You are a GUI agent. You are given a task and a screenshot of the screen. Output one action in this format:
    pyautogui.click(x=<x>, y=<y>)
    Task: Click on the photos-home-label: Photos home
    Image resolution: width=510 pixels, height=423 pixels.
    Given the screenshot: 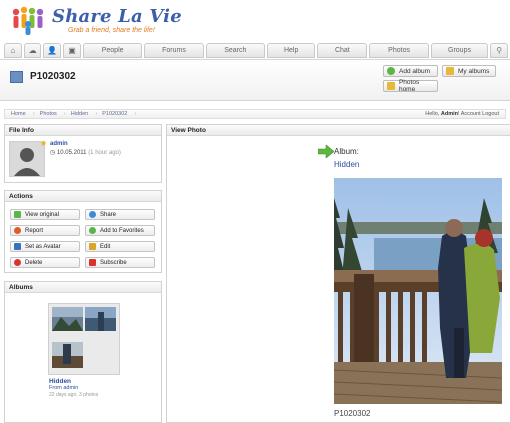 What is the action you would take?
    pyautogui.click(x=409, y=86)
    